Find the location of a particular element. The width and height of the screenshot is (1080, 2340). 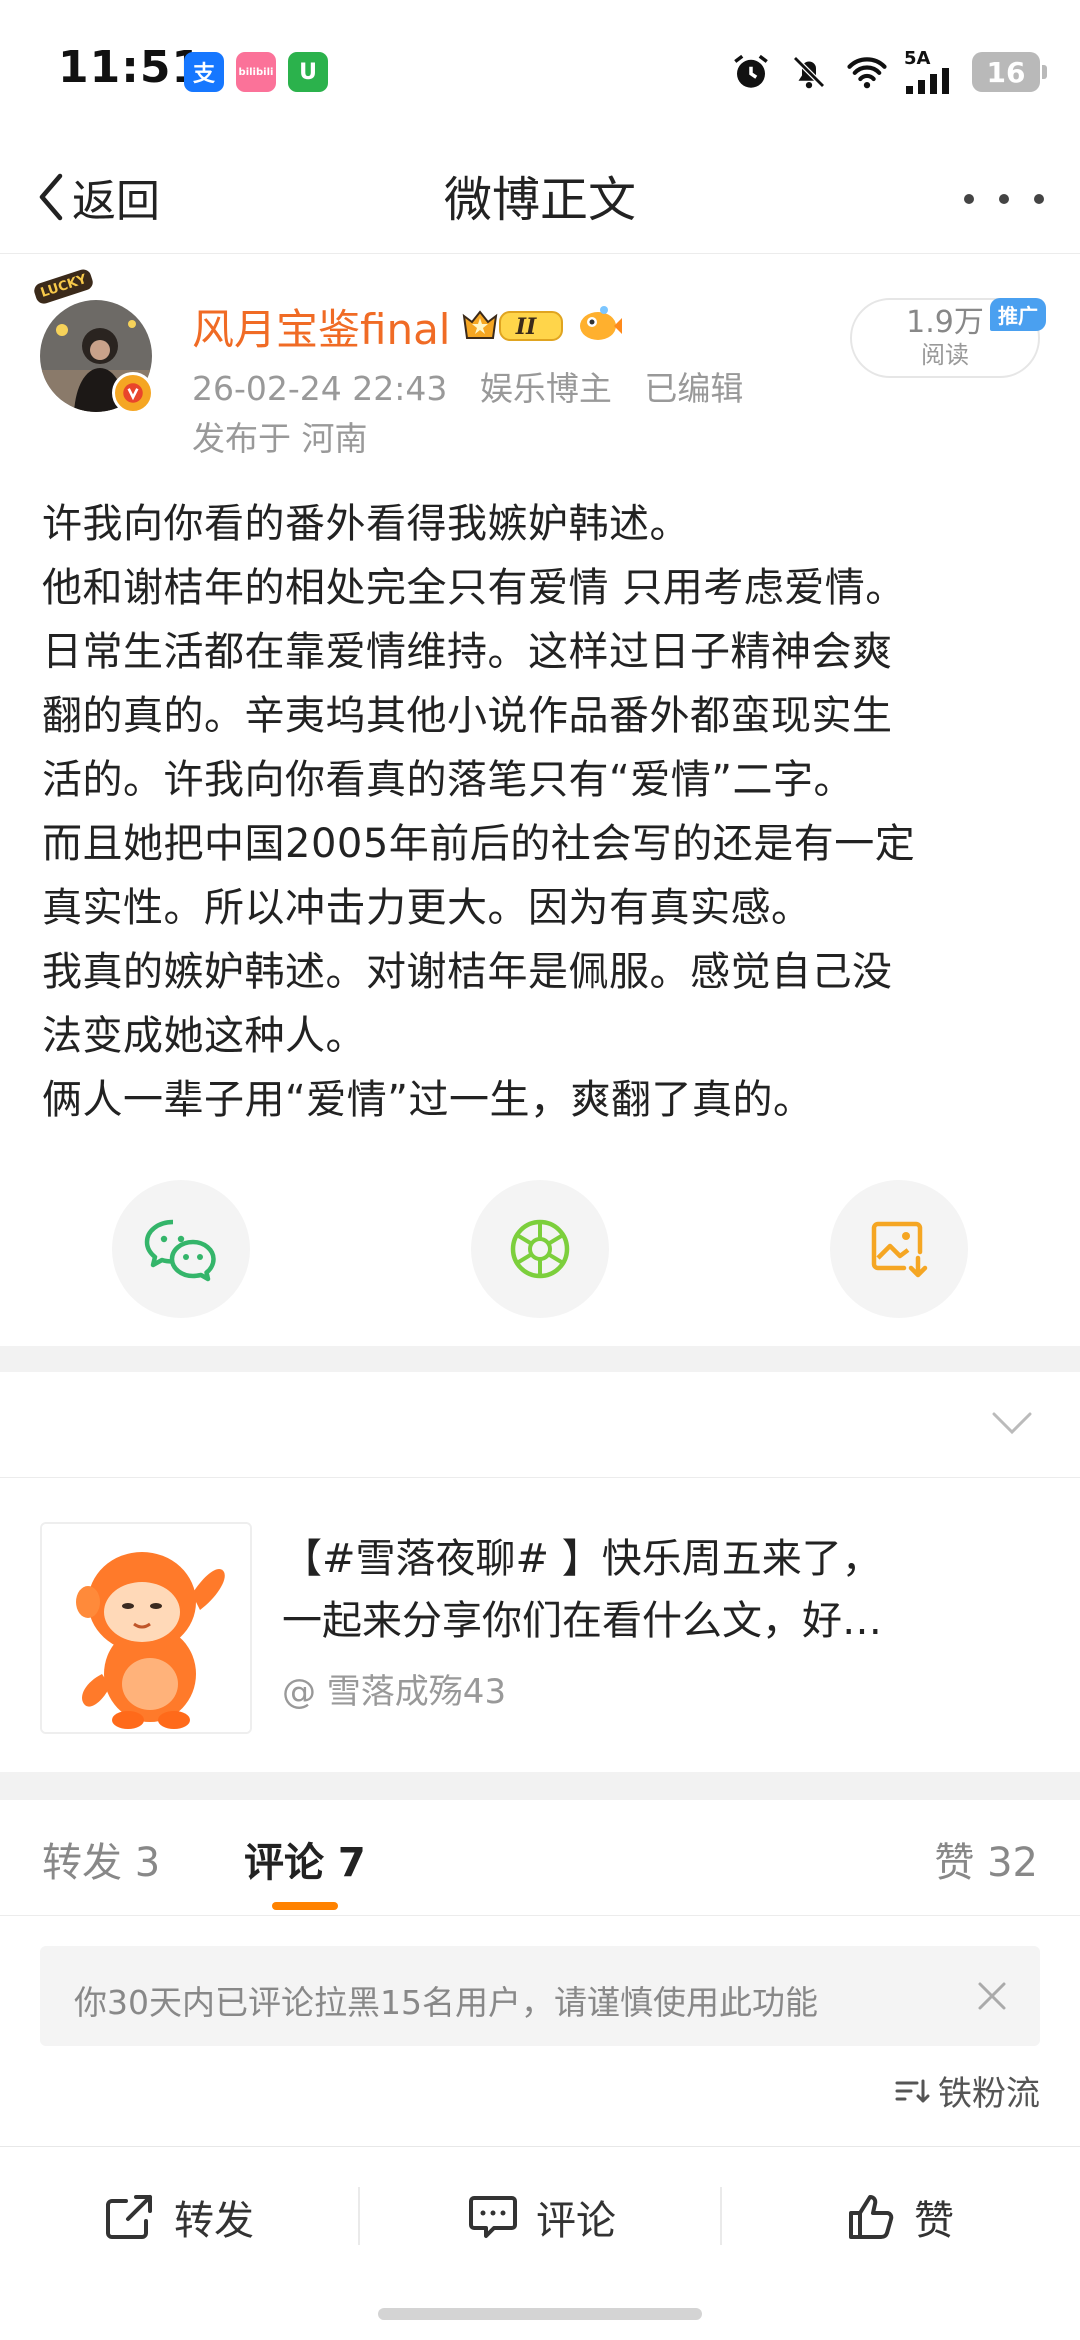

close-icon is located at coordinates (992, 1996).